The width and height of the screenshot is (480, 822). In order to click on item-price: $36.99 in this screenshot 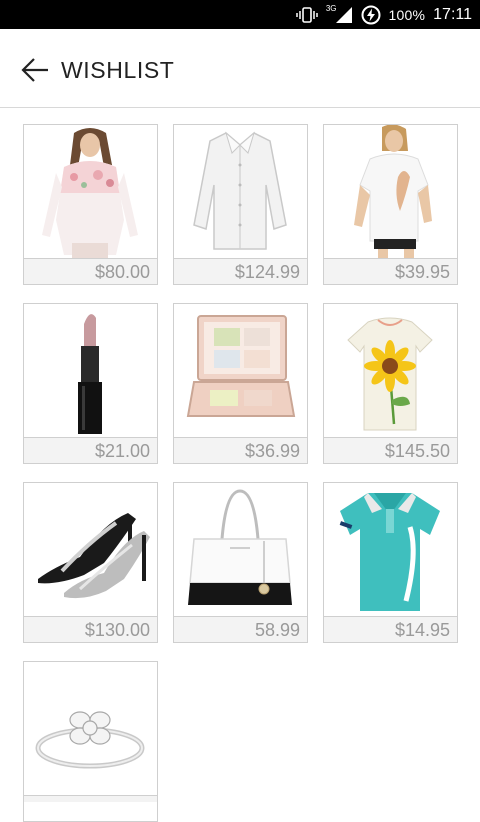, I will do `click(240, 450)`.